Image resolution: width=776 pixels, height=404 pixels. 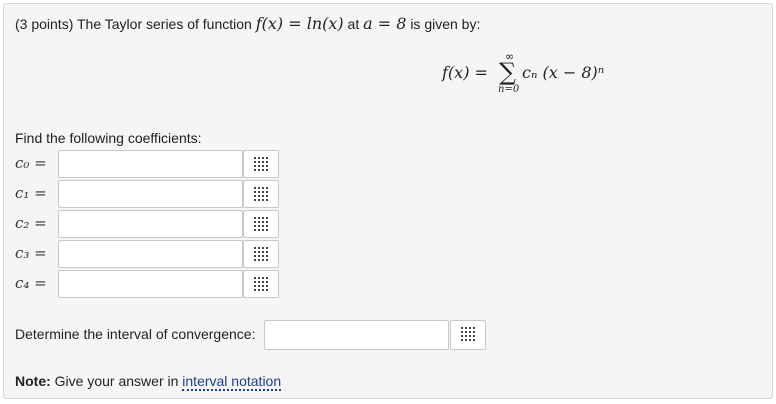 I want to click on c2-matrix-button, so click(x=261, y=224).